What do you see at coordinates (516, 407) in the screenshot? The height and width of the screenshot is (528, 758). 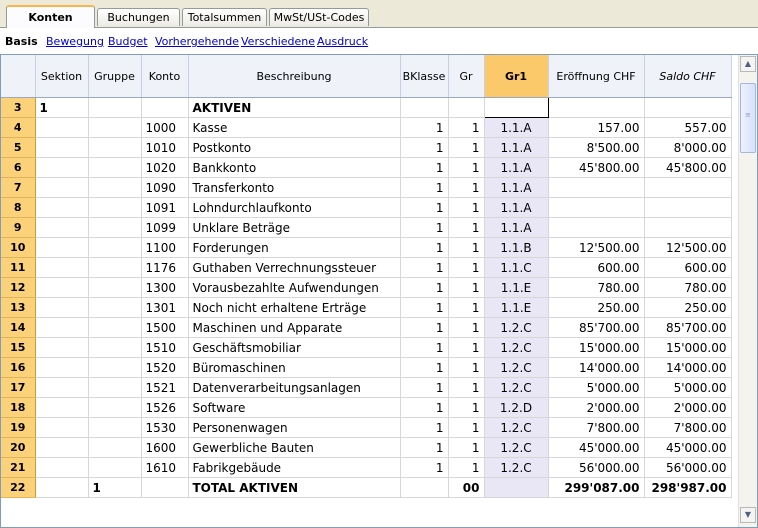 I see `gr1-cell: 1.2.D` at bounding box center [516, 407].